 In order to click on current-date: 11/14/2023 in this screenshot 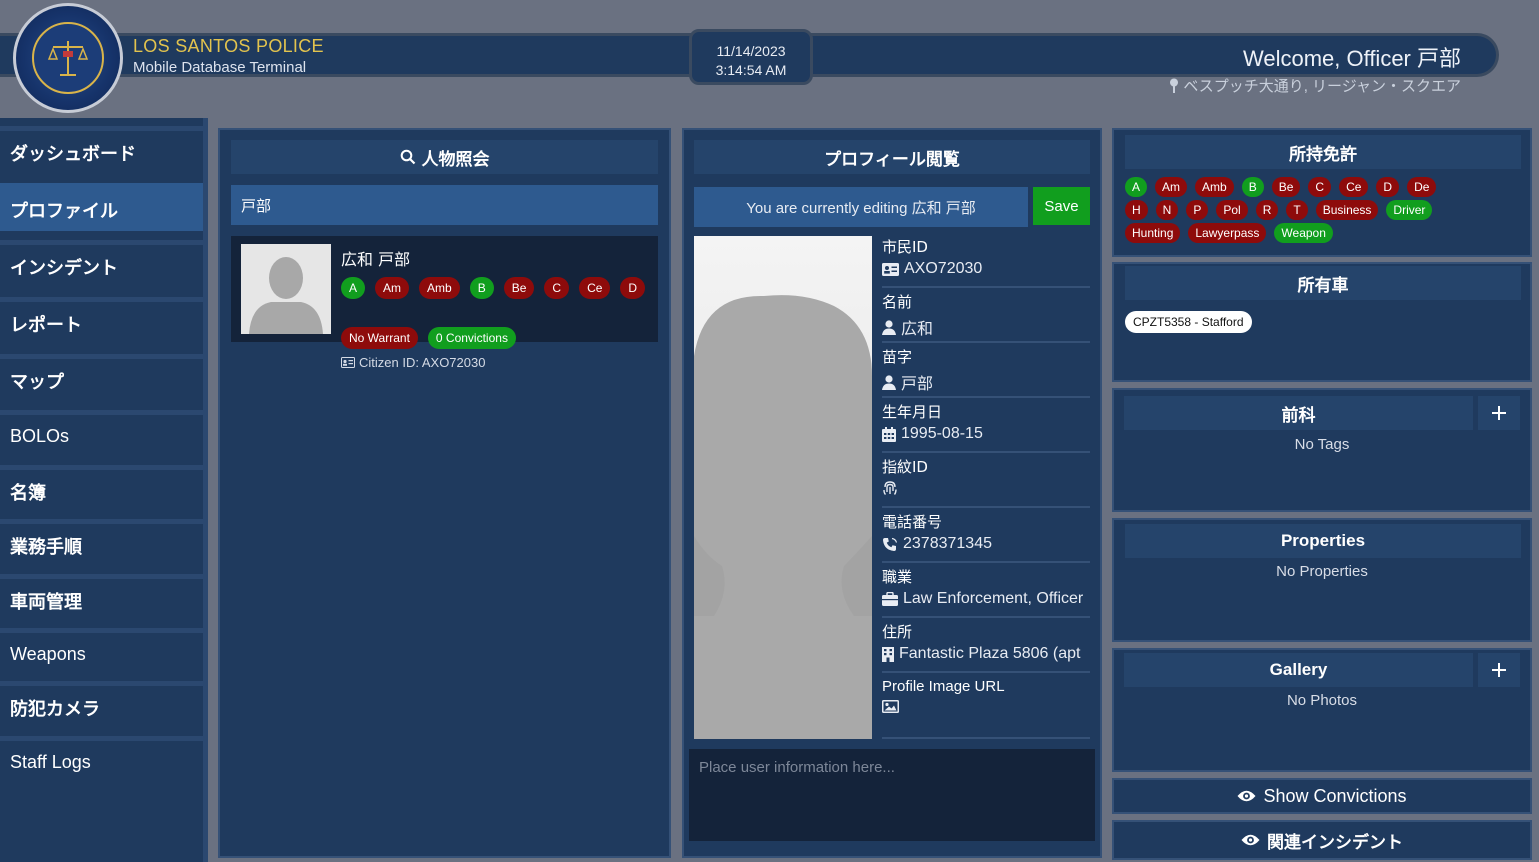, I will do `click(751, 51)`.